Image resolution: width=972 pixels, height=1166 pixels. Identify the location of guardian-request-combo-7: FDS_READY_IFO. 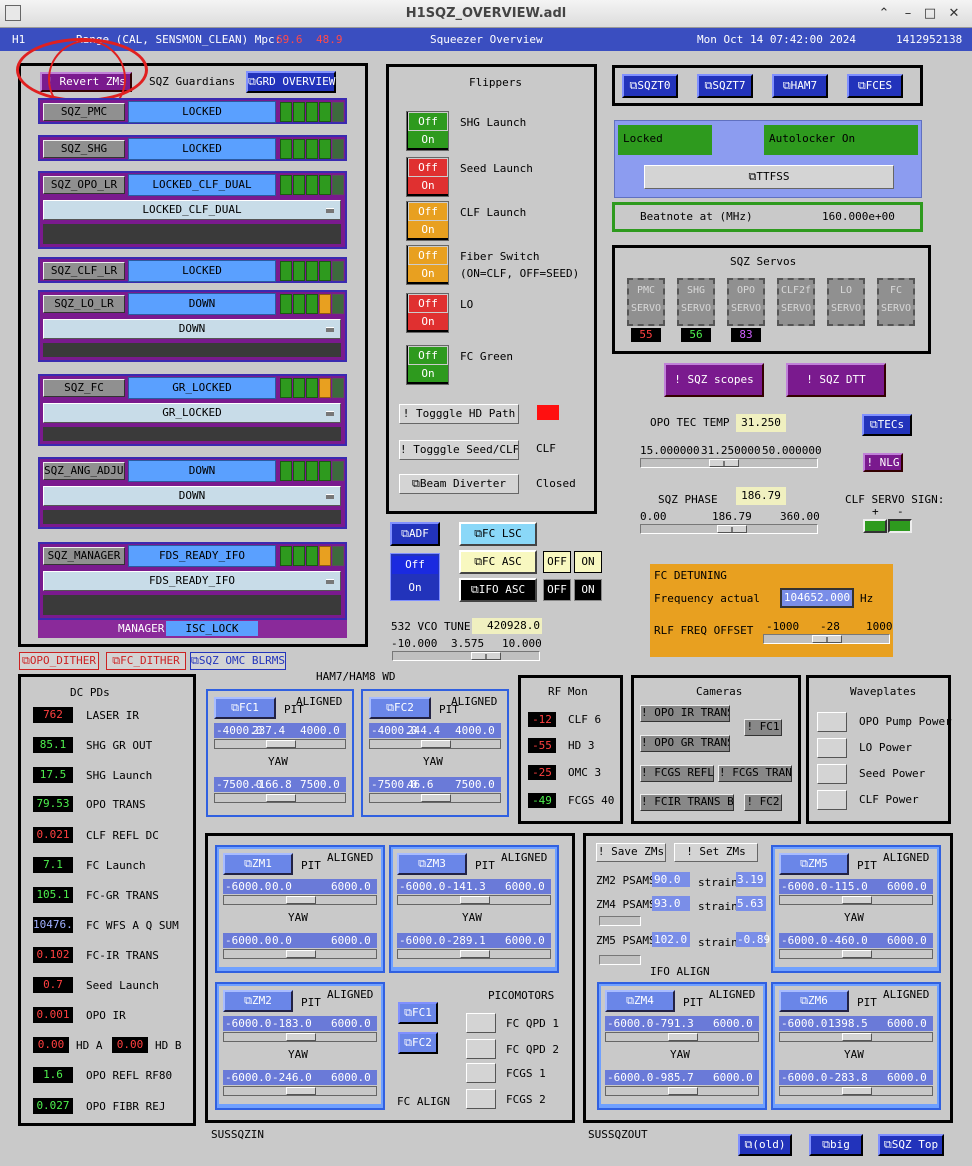
(192, 581).